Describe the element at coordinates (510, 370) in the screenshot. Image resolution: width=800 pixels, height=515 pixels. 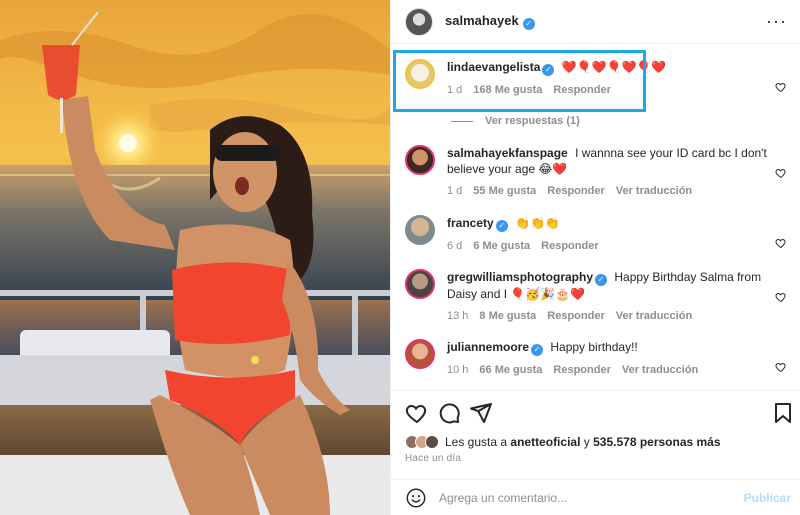
I see `comment-likes: 66 Me gusta` at that location.